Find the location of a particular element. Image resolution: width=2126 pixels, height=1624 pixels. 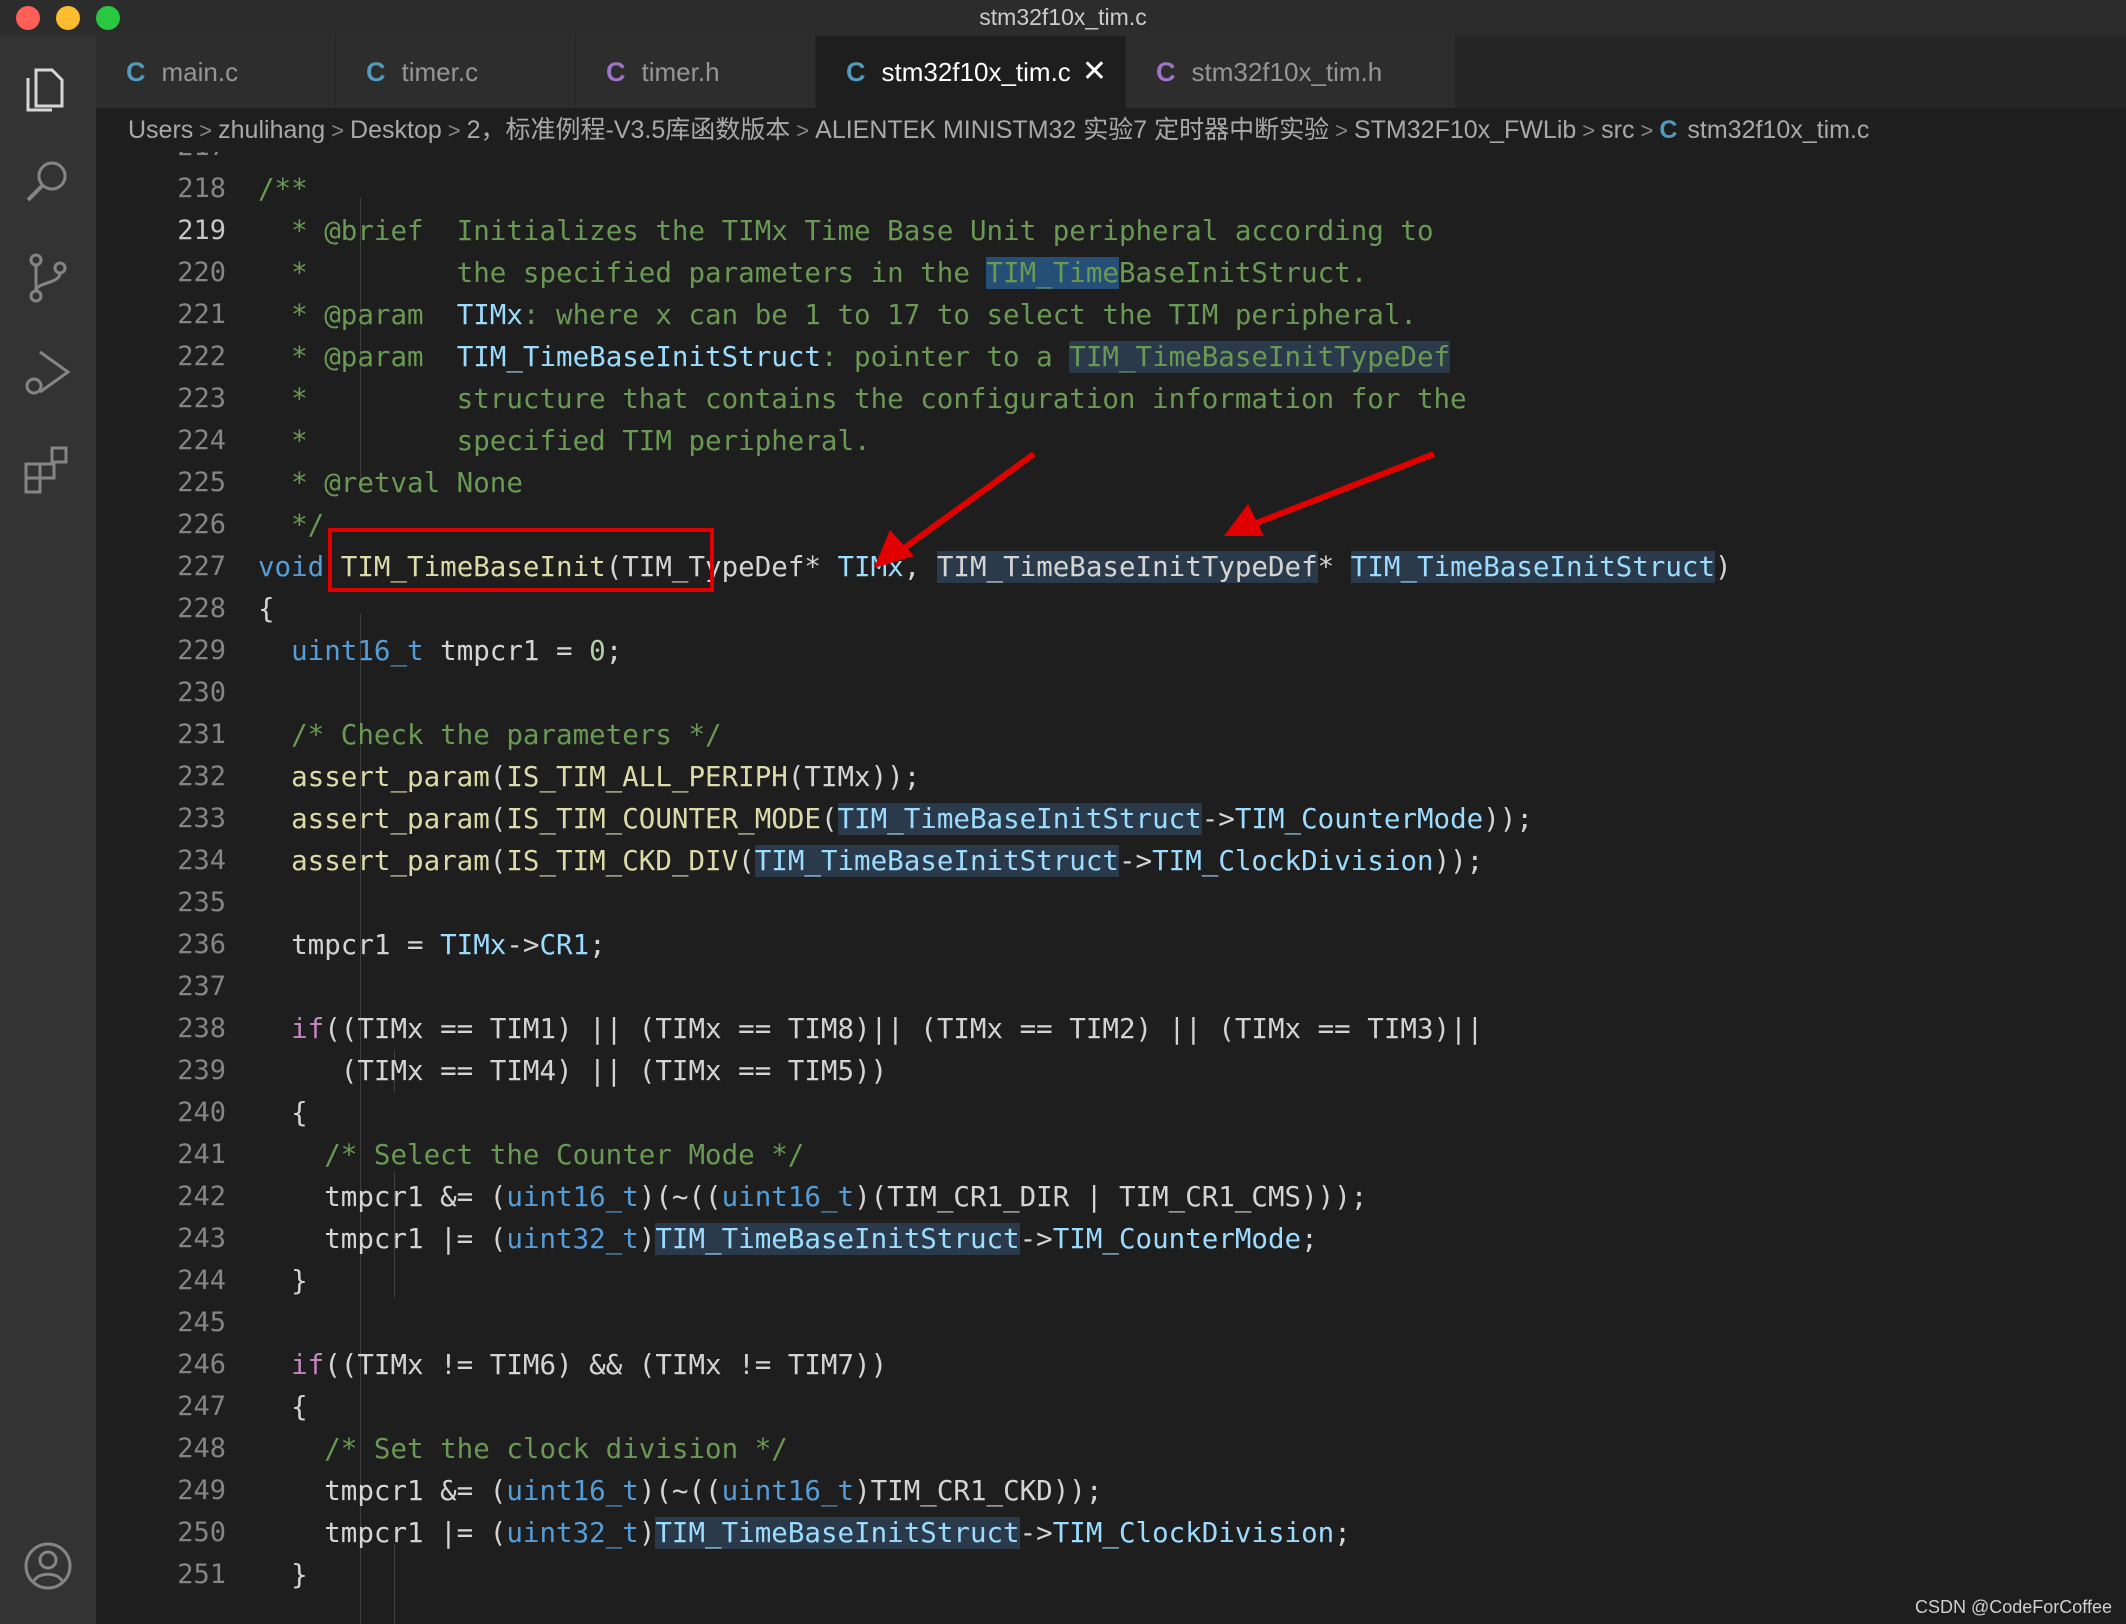

breadcrumb-item: Desktop is located at coordinates (396, 130).